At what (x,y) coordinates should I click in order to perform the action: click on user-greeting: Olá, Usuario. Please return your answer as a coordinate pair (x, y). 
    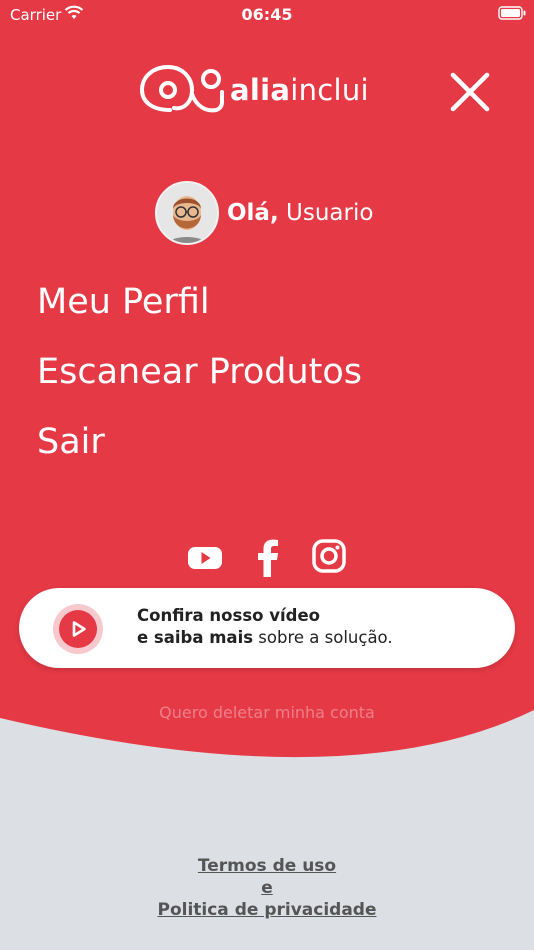
    Looking at the image, I should click on (264, 213).